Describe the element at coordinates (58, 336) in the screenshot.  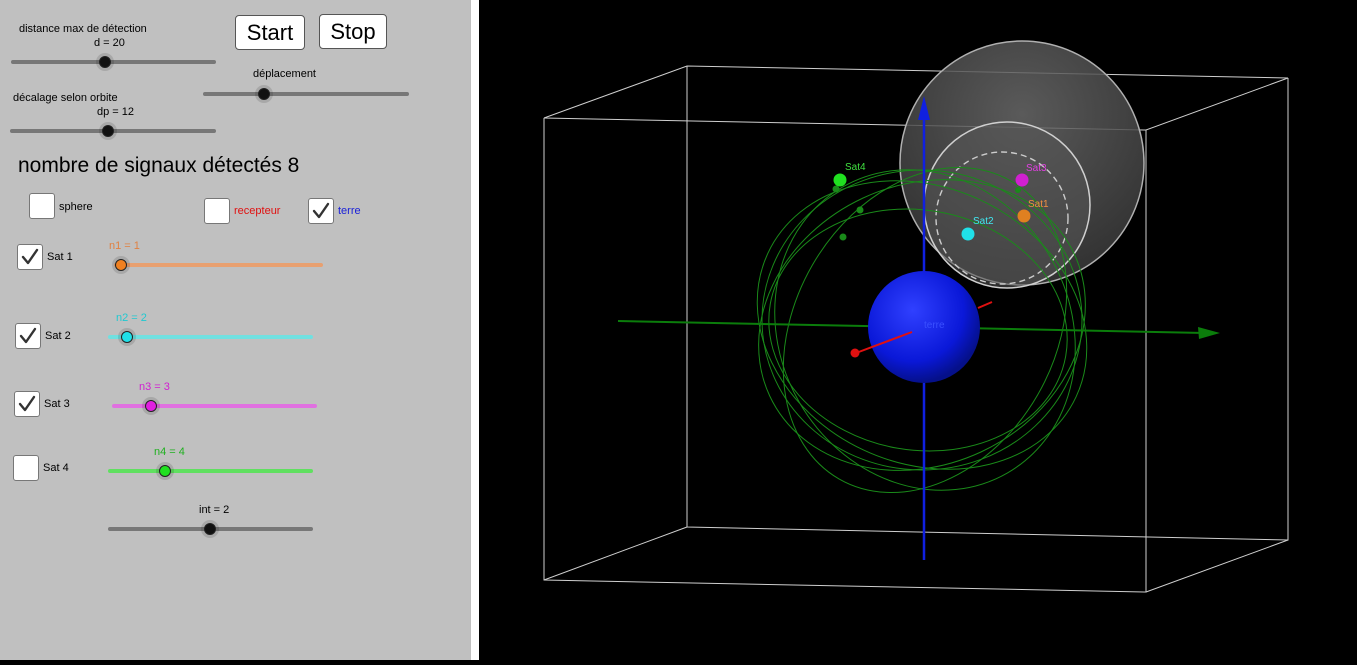
I see `sat2-label: Sat 2` at that location.